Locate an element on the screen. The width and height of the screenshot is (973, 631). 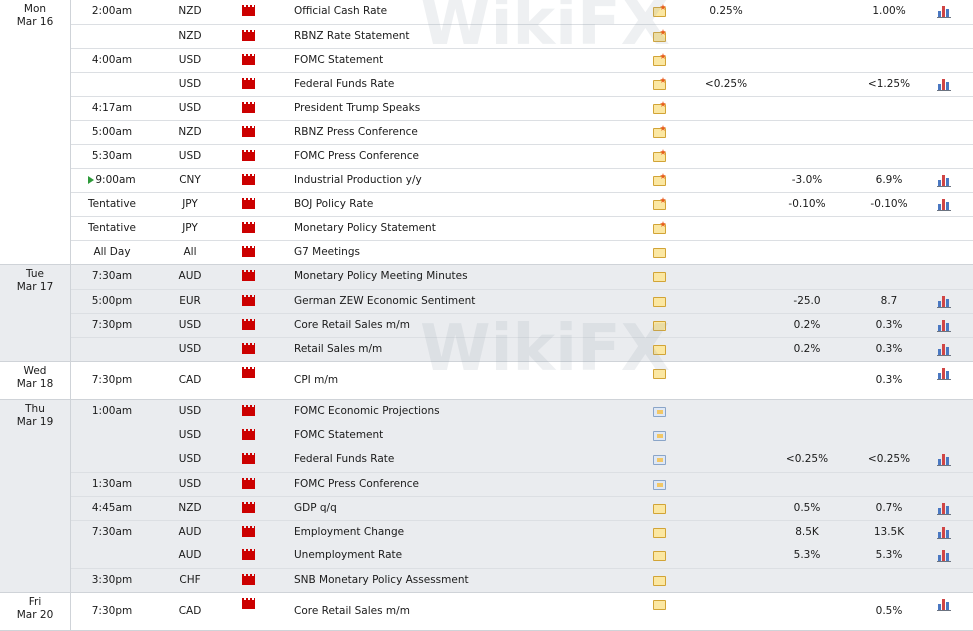
play-icon is located at coordinates (91, 180).